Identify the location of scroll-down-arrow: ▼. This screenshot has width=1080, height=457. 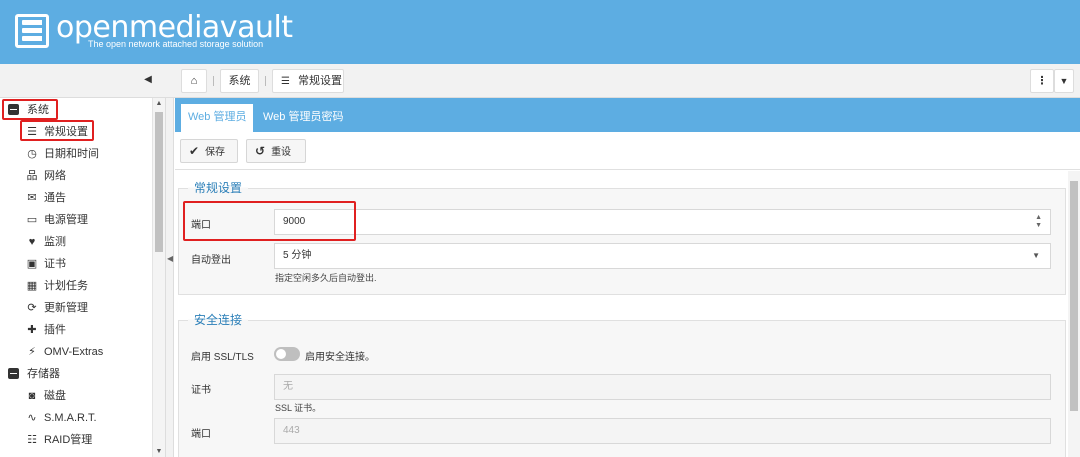
(159, 451).